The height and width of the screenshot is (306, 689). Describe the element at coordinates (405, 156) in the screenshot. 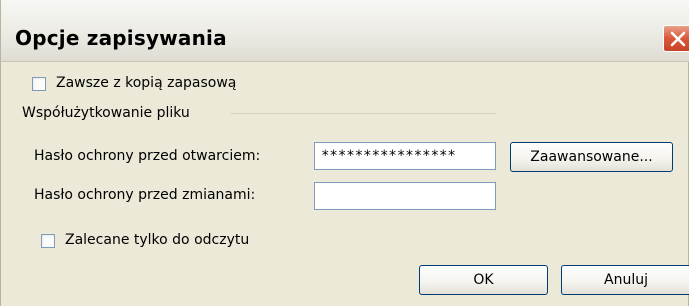

I see `open-password-input: ****************` at that location.